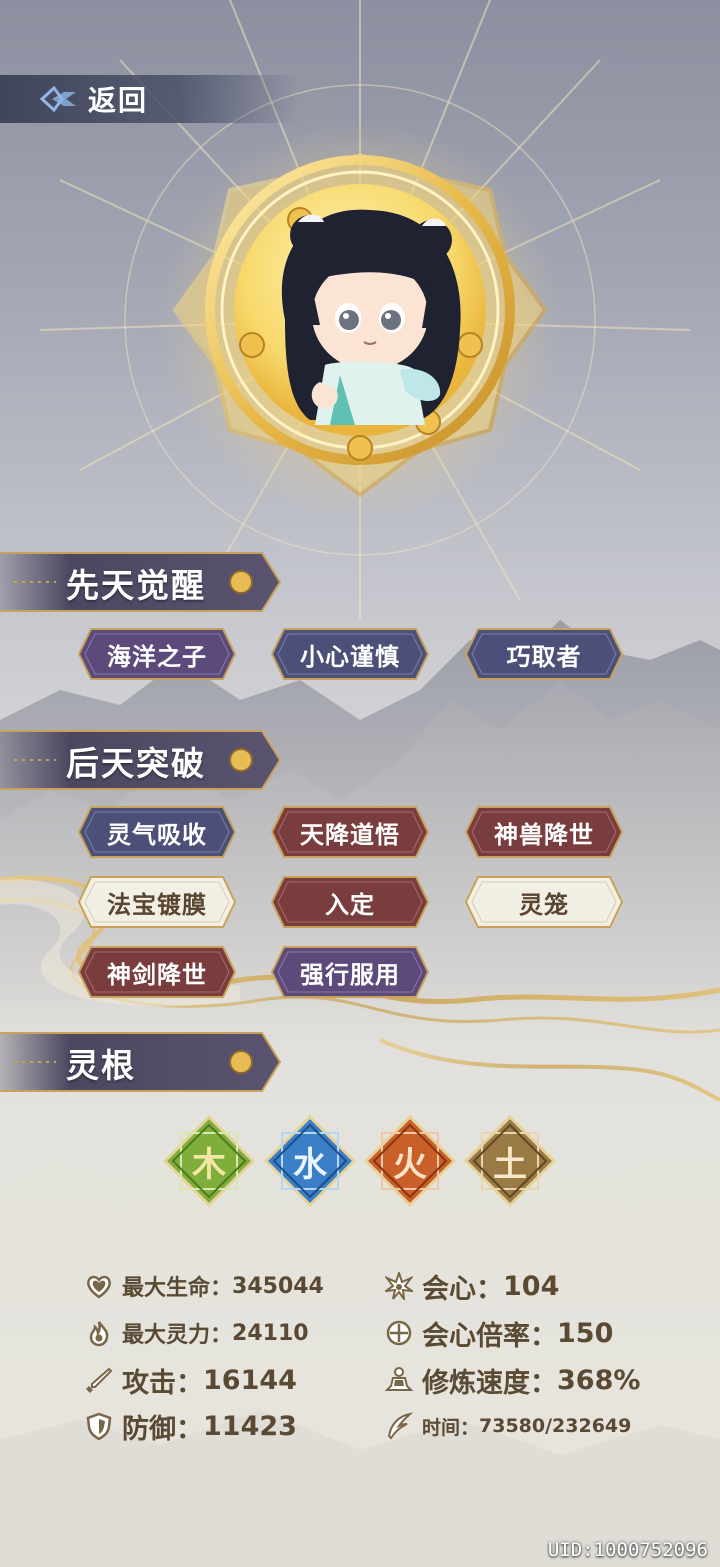 The image size is (720, 1567). I want to click on stat-defense: 防御： 11423, so click(190, 1426).